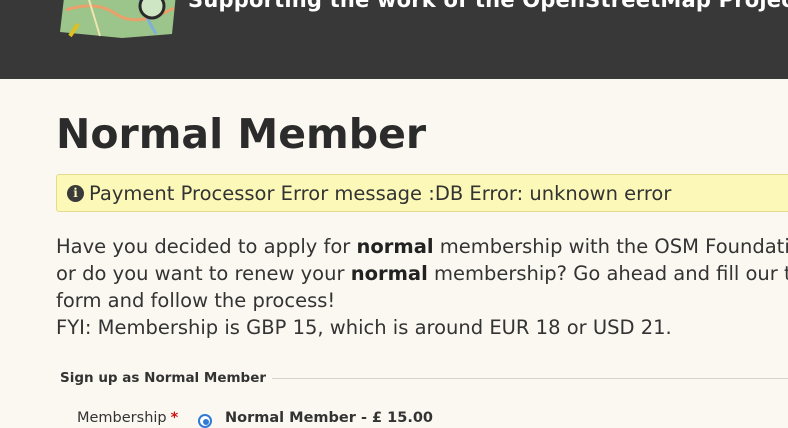 This screenshot has height=428, width=788. I want to click on info-circle-icon: i, so click(75, 193).